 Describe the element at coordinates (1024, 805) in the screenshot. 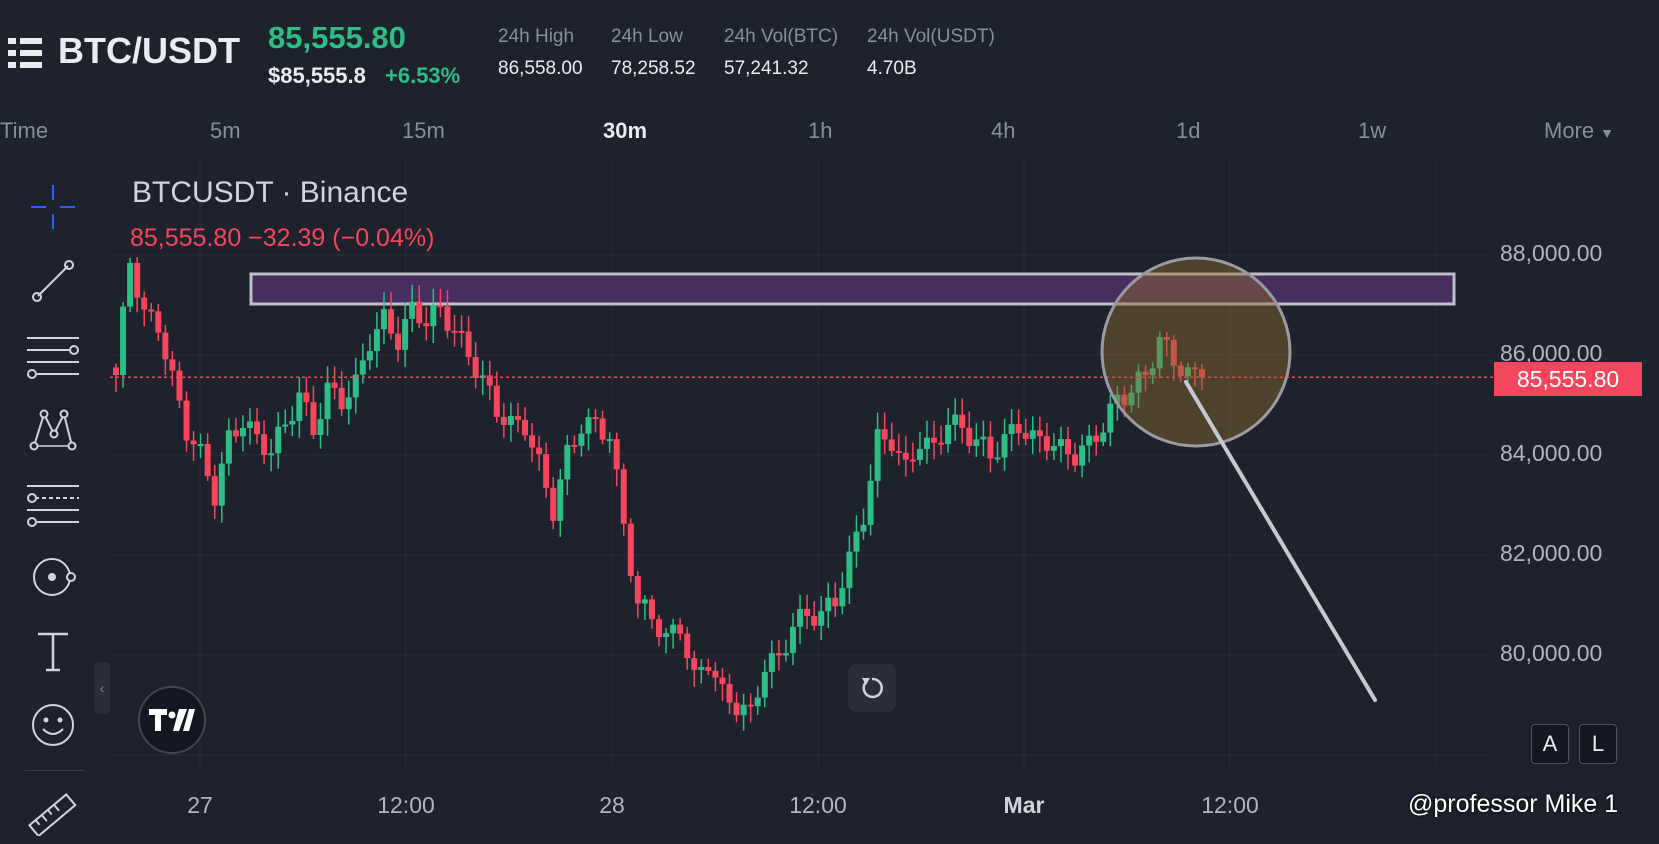

I see `time-axis-label: Mar` at that location.